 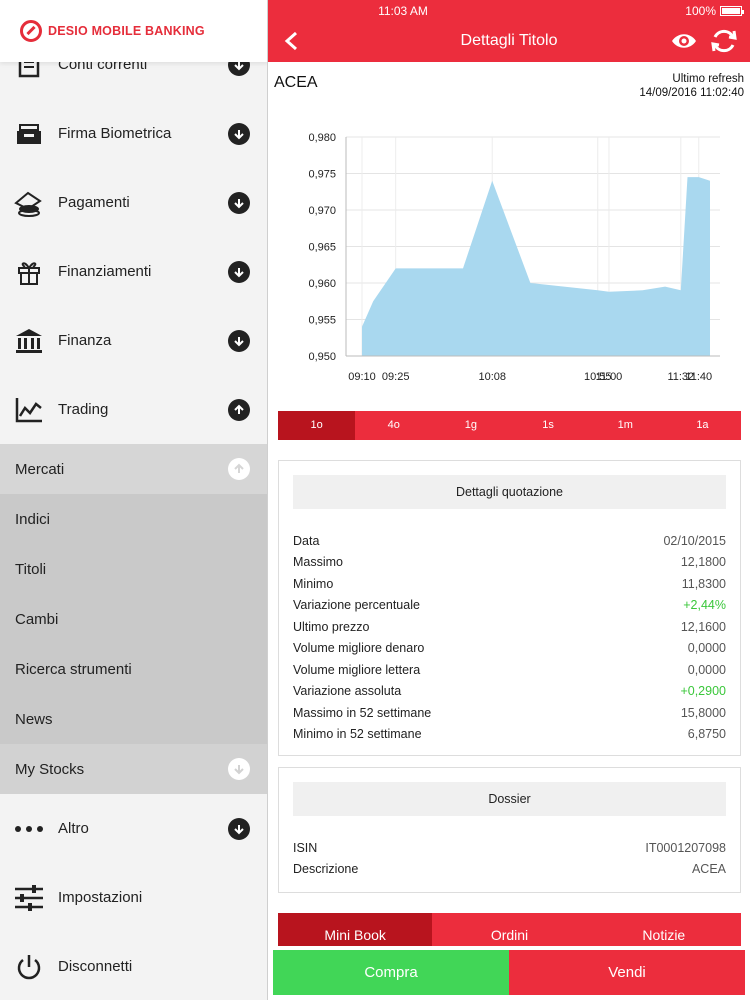 What do you see at coordinates (393, 425) in the screenshot?
I see `period-tab: 4o` at bounding box center [393, 425].